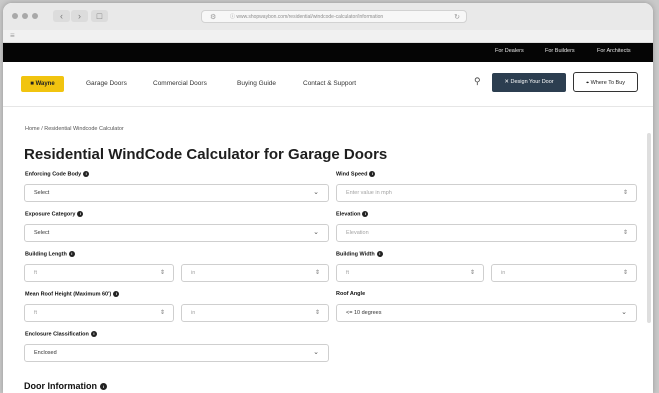 Image resolution: width=659 pixels, height=393 pixels. Describe the element at coordinates (328, 52) in the screenshot. I see `utility-bar: For Dealers For Builders For Architects` at that location.